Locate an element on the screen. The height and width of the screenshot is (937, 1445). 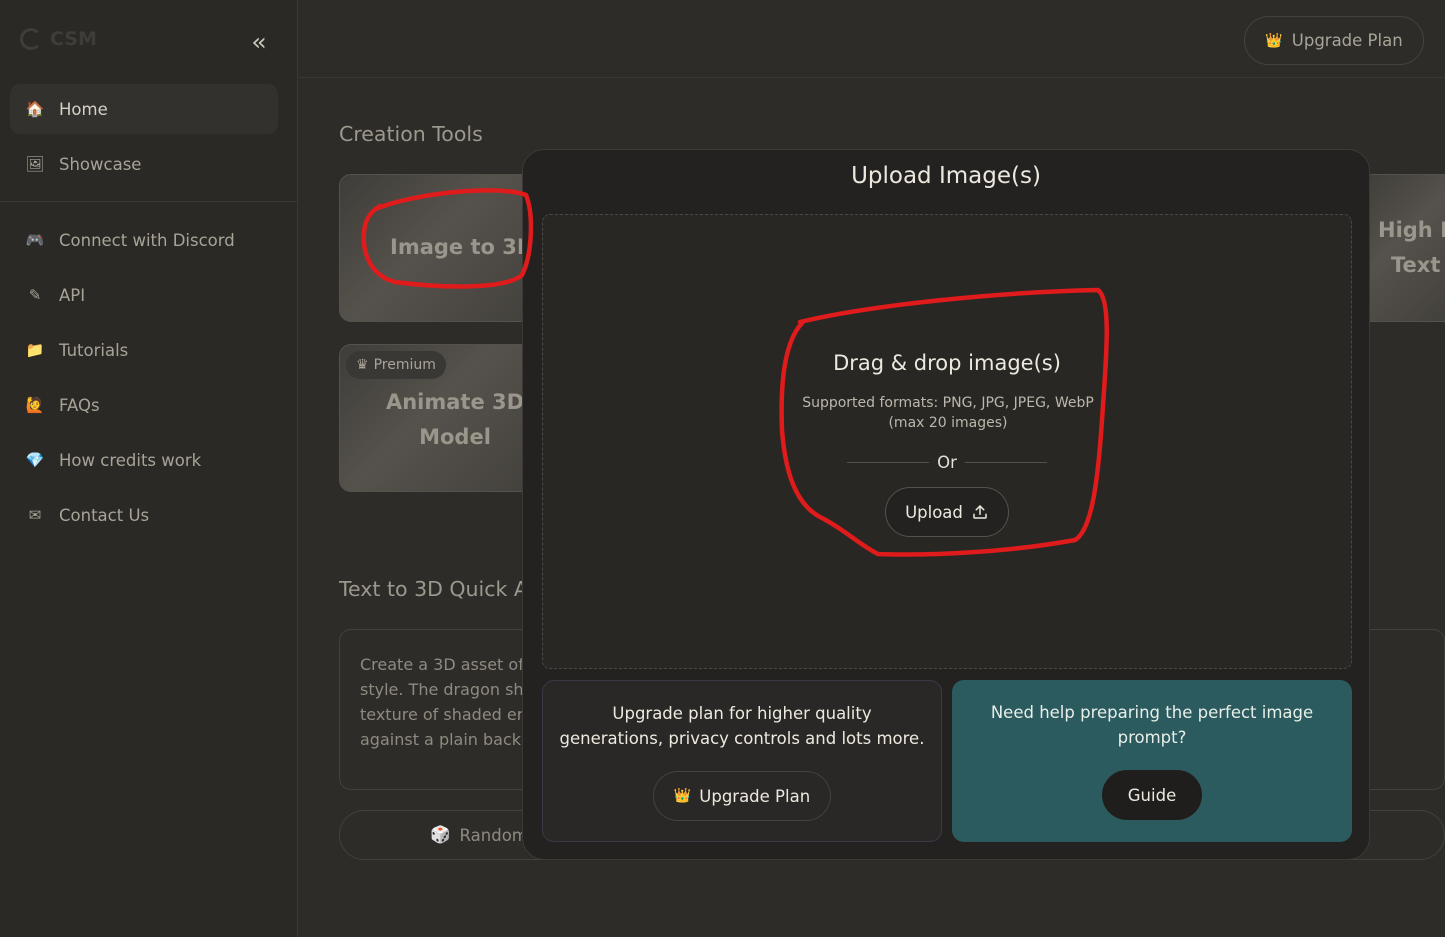
guide-label: Guide is located at coordinates (1152, 795).